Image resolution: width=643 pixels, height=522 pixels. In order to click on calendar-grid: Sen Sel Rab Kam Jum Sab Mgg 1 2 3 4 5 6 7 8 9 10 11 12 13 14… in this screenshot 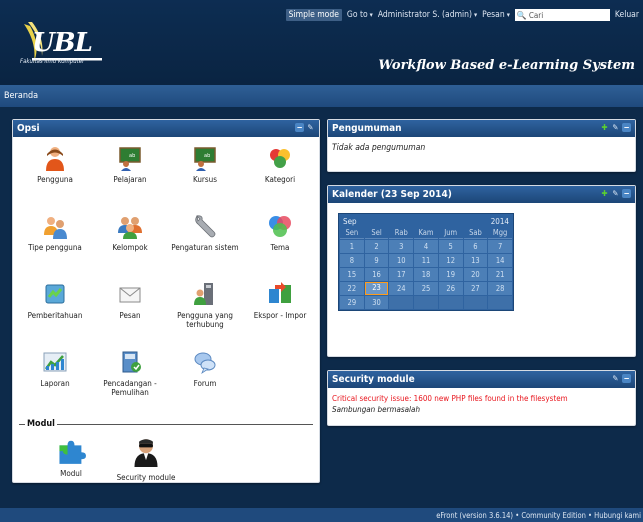, I will do `click(426, 269)`.